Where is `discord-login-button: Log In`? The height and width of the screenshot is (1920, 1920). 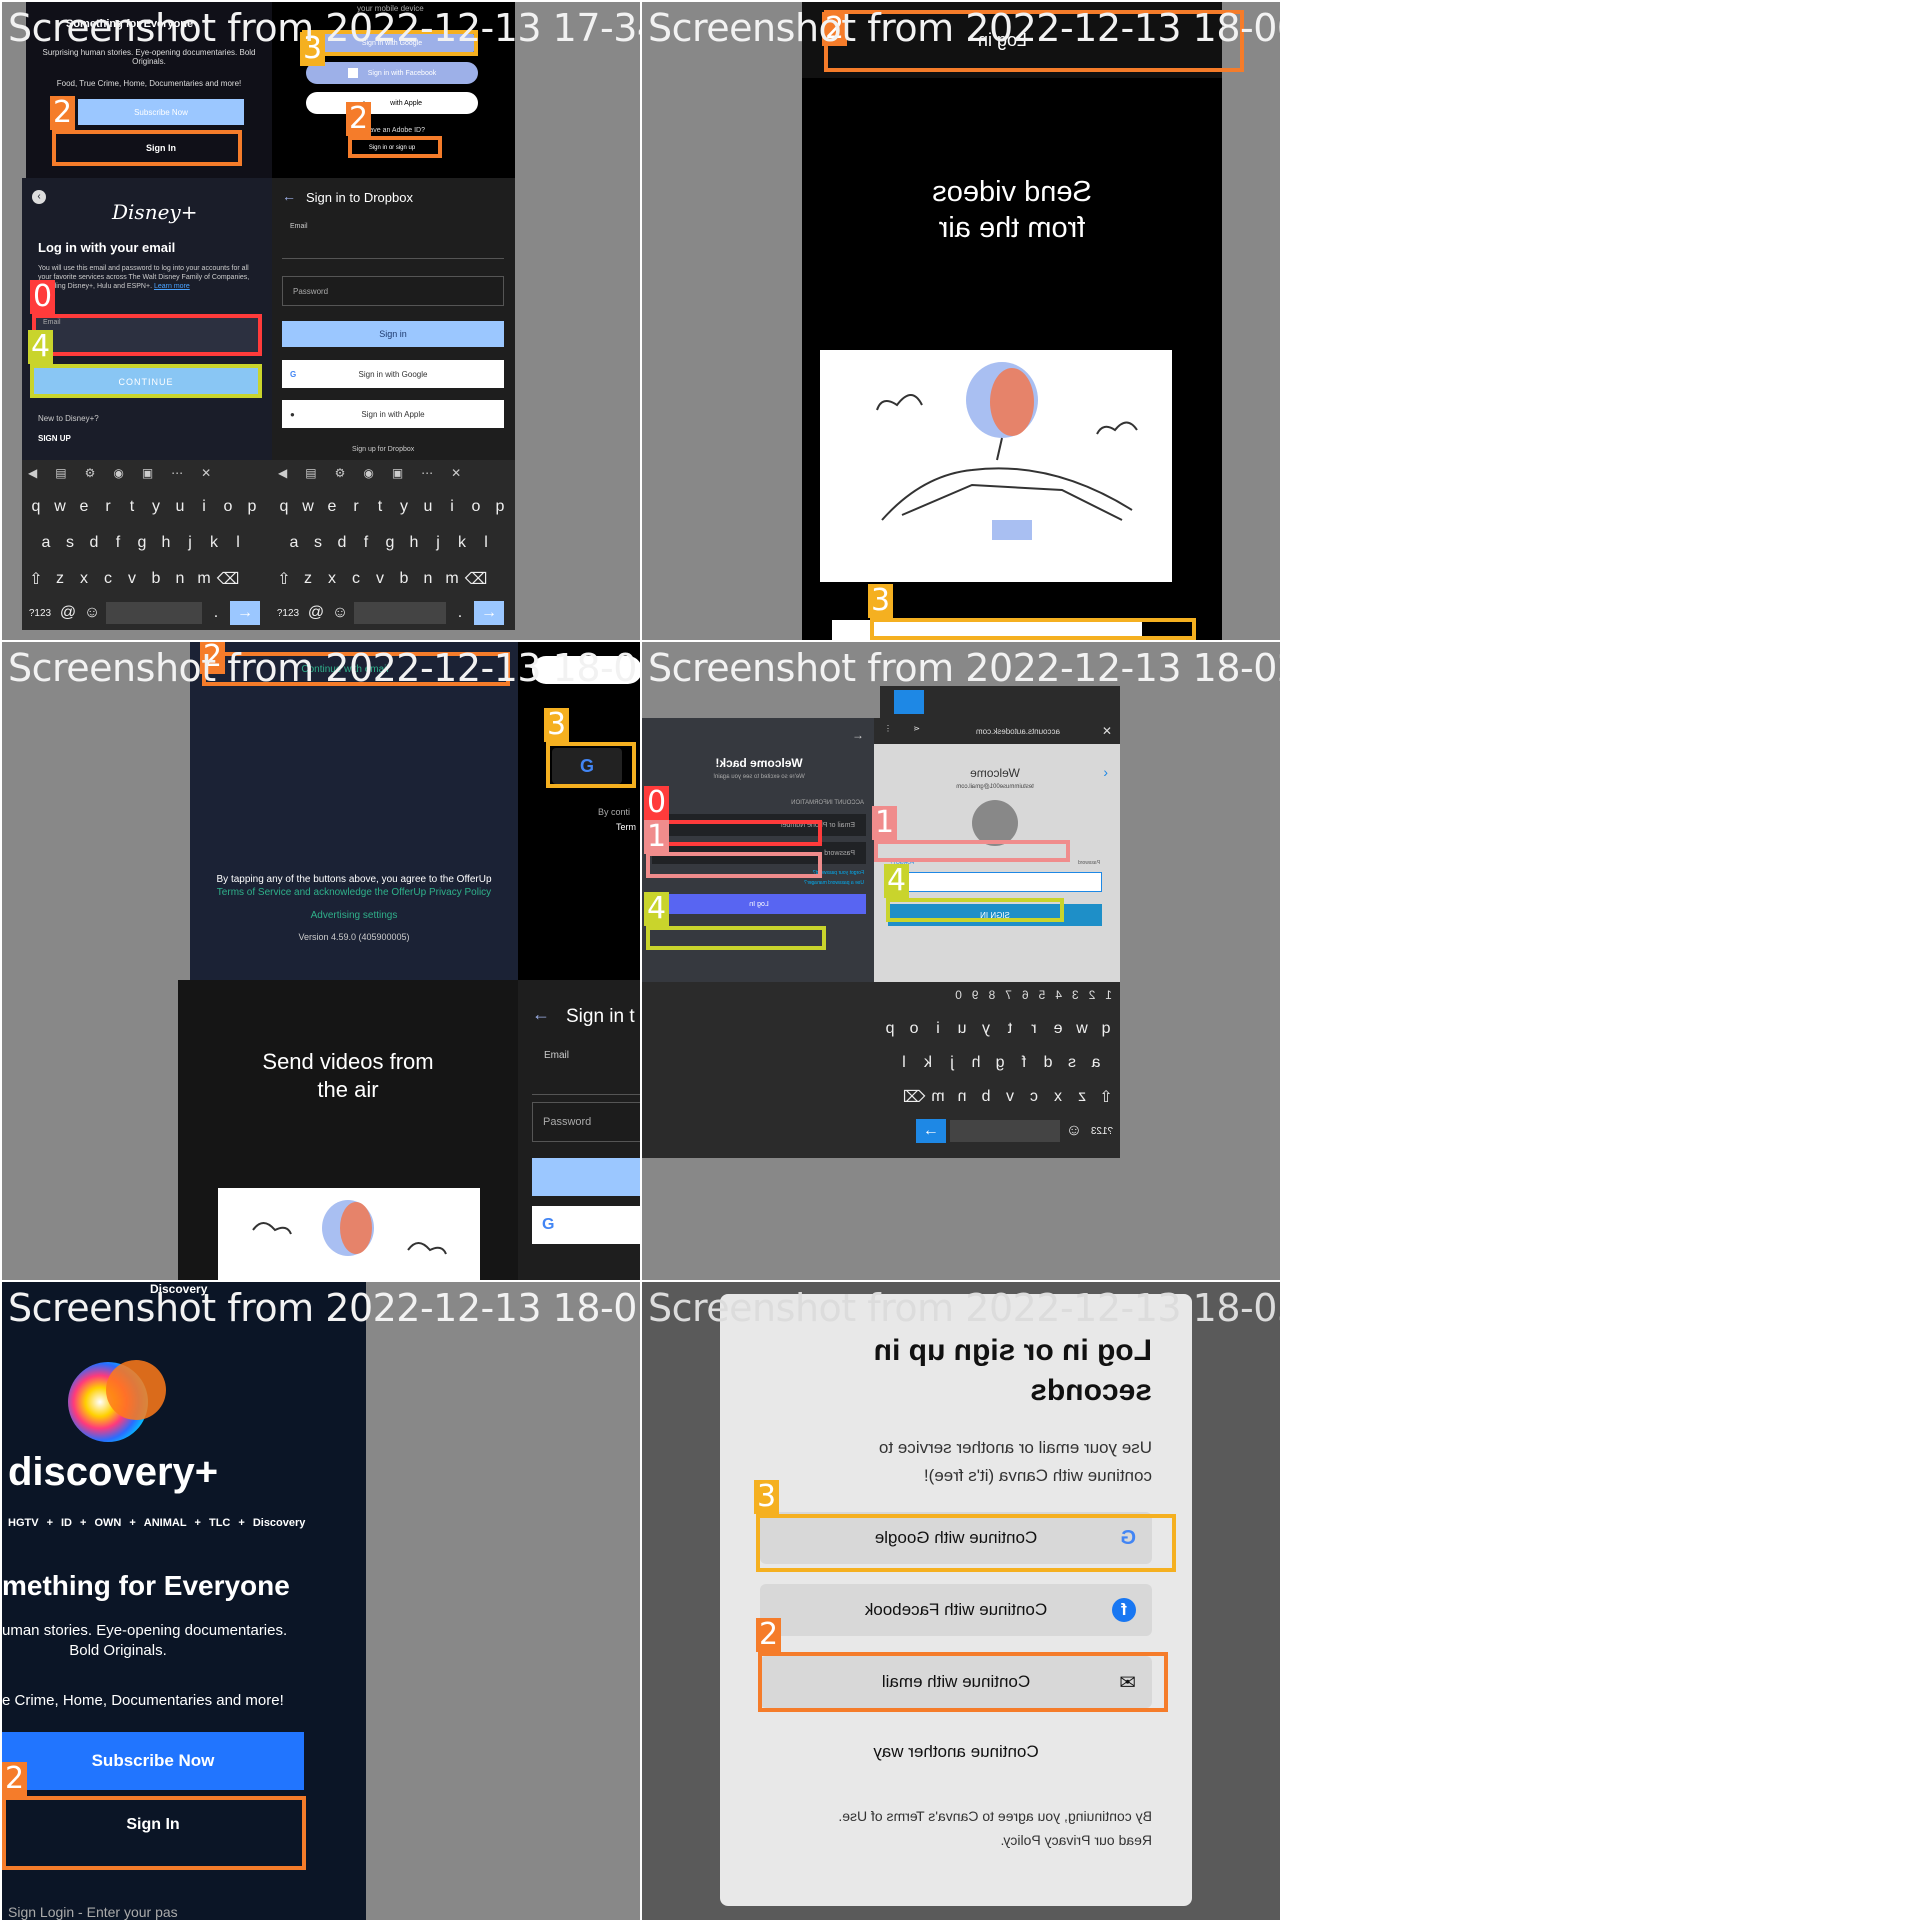 discord-login-button: Log In is located at coordinates (759, 904).